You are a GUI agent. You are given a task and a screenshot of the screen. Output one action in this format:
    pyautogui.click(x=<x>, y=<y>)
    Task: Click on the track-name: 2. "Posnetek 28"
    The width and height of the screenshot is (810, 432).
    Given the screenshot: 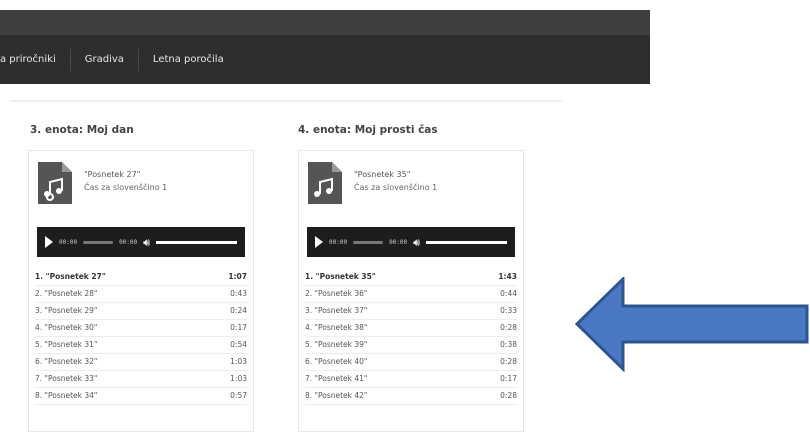 What is the action you would take?
    pyautogui.click(x=66, y=293)
    